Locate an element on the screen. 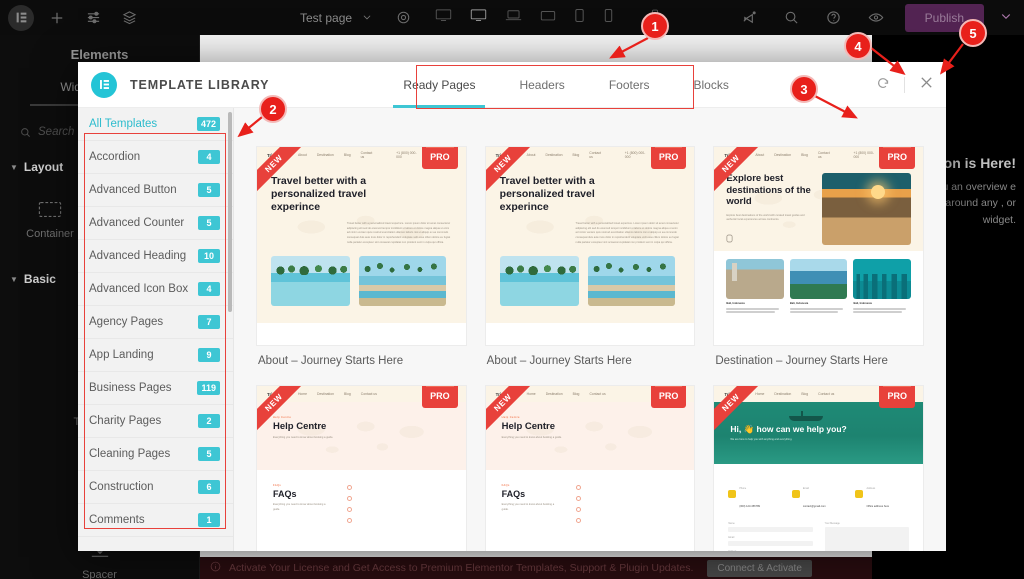 The height and width of the screenshot is (579, 1024). marker-label: 4 is located at coordinates (858, 46).